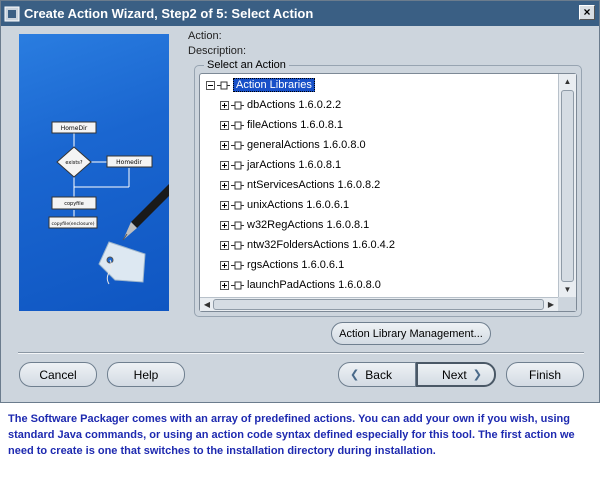  I want to click on back-label: Back, so click(378, 374).